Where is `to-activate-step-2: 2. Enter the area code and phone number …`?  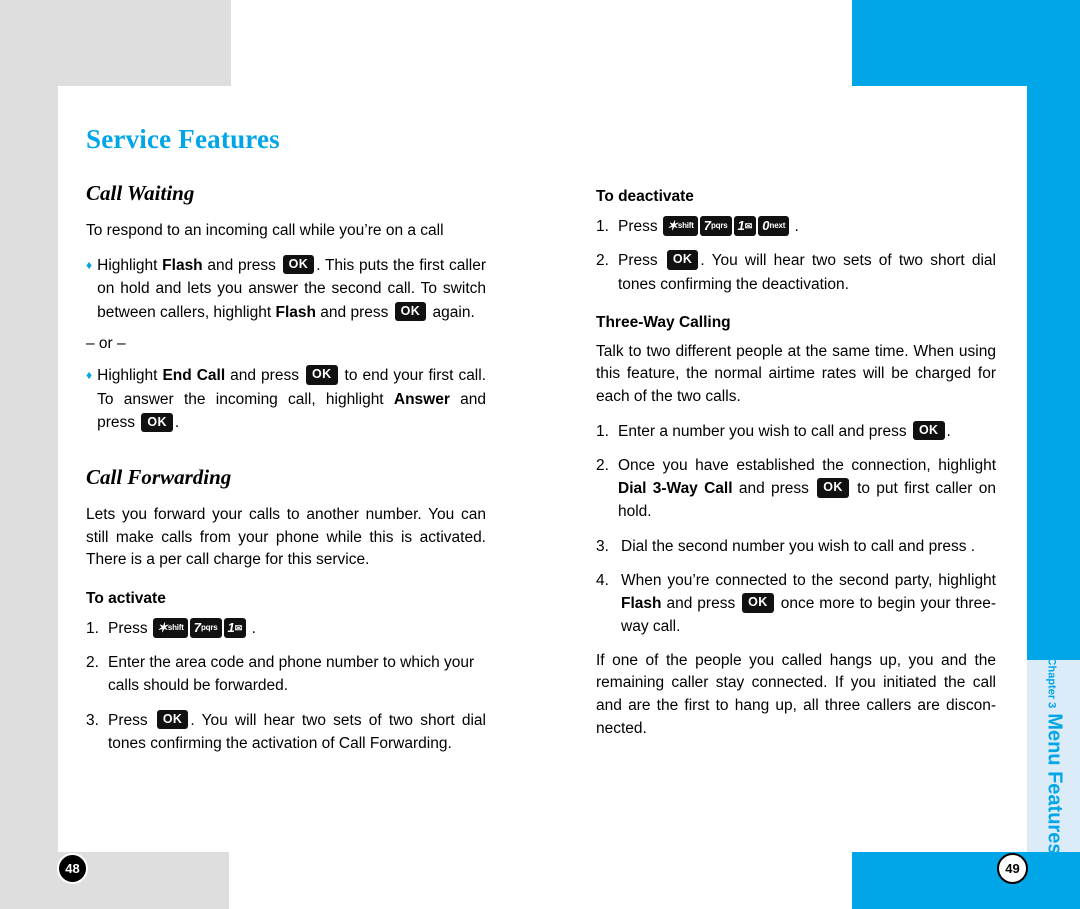
to-activate-step-2: 2. Enter the area code and phone number … is located at coordinates (286, 674).